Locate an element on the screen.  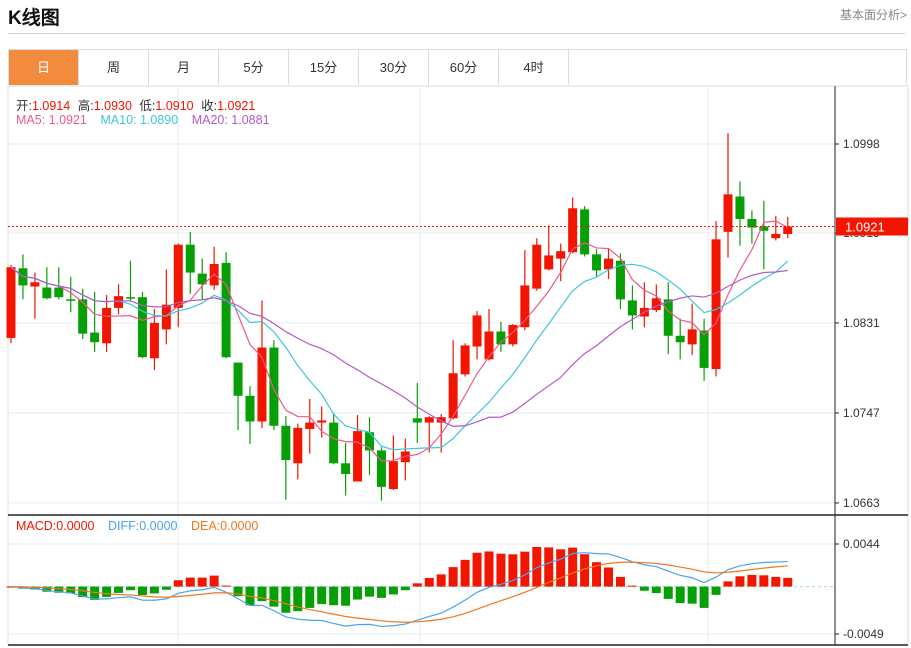
macd-tick-label: 0.0044 is located at coordinates (861, 544).